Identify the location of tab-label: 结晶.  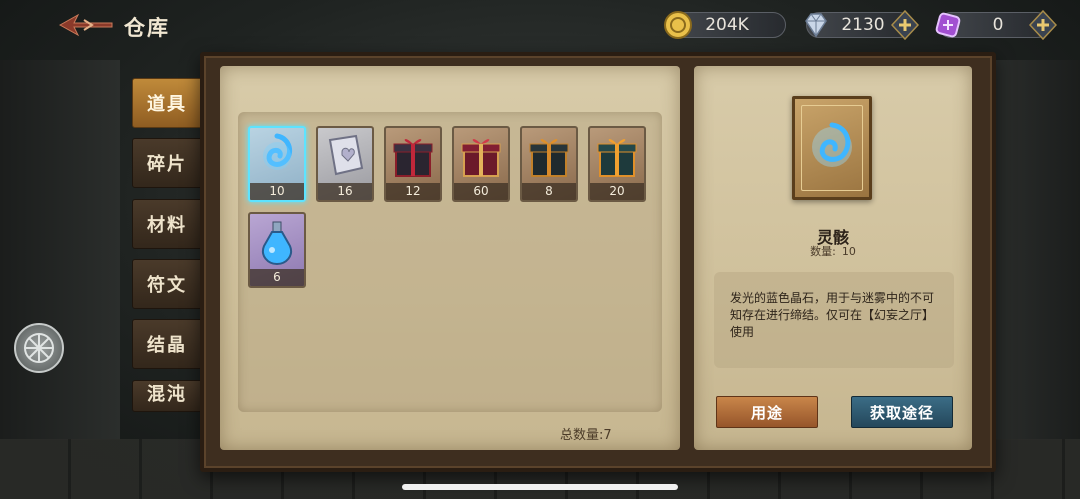
(167, 345).